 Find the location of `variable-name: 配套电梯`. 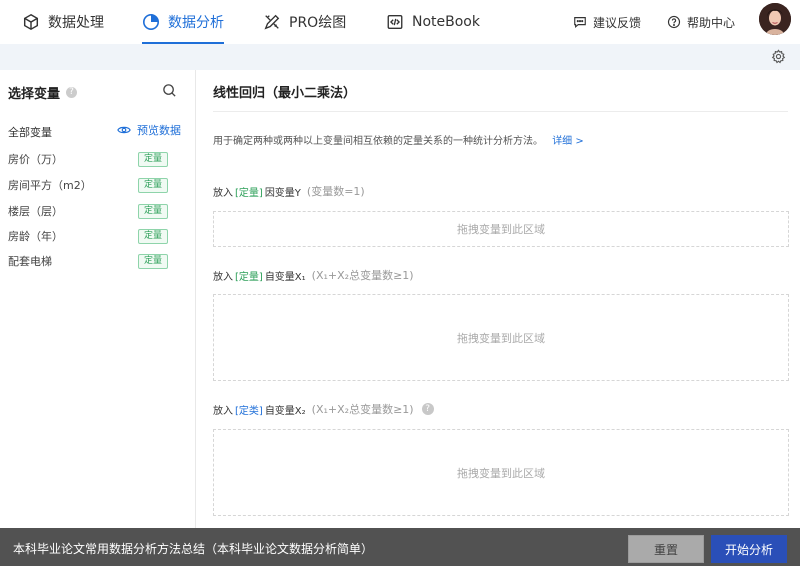

variable-name: 配套电梯 is located at coordinates (30, 261).